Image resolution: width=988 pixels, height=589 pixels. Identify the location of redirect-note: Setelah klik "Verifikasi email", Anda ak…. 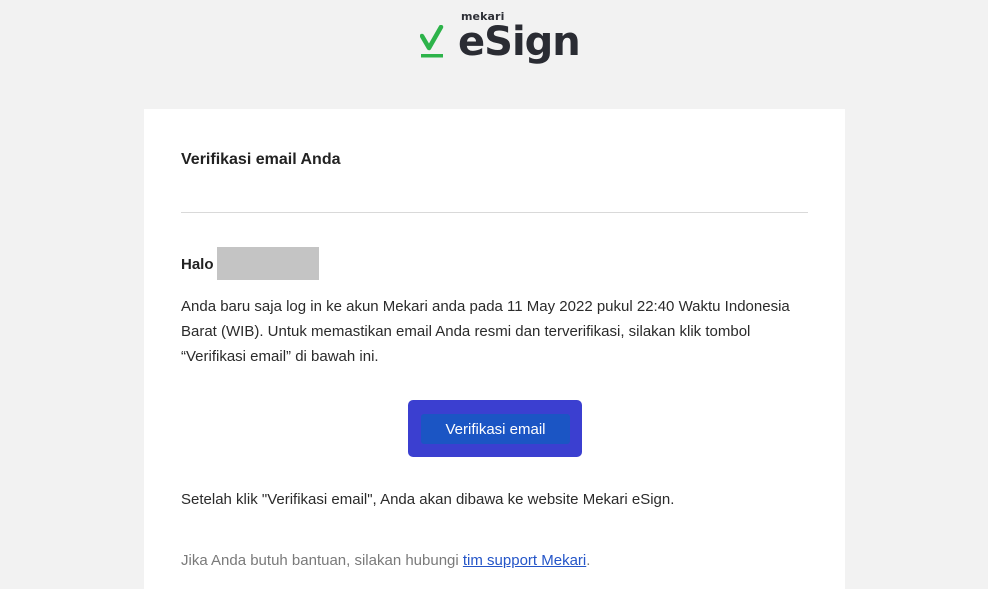
(428, 499).